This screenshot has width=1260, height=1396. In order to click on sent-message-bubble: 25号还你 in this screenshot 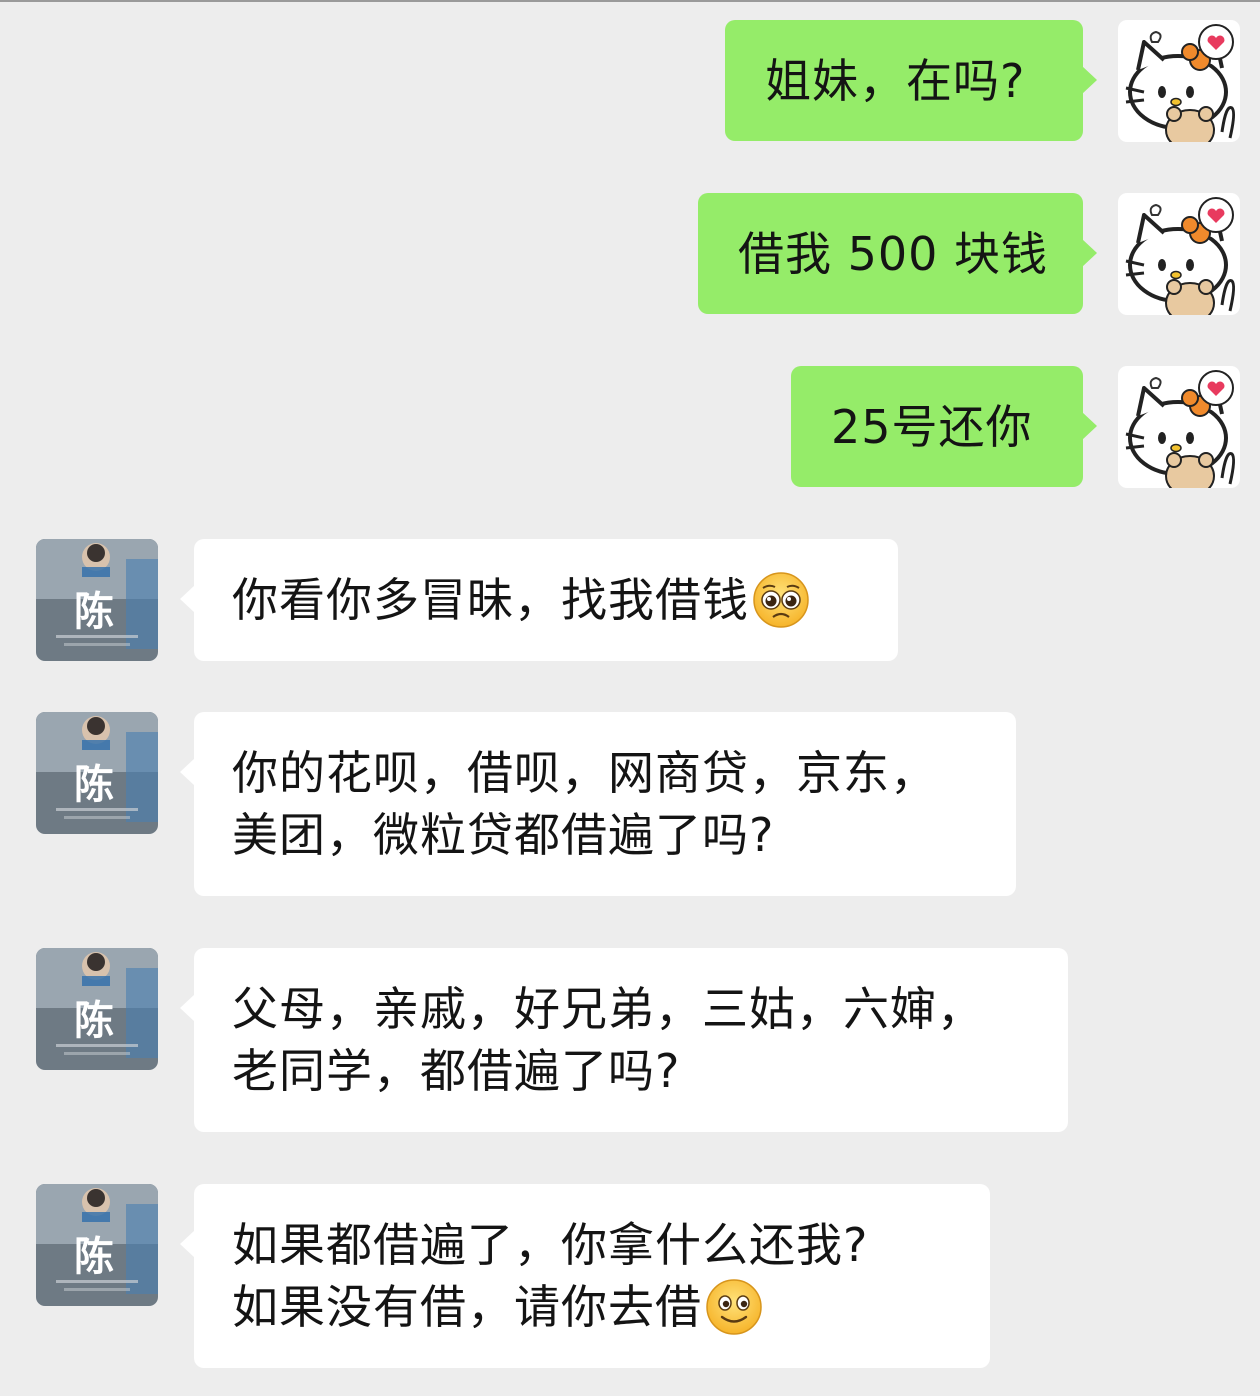, I will do `click(944, 426)`.